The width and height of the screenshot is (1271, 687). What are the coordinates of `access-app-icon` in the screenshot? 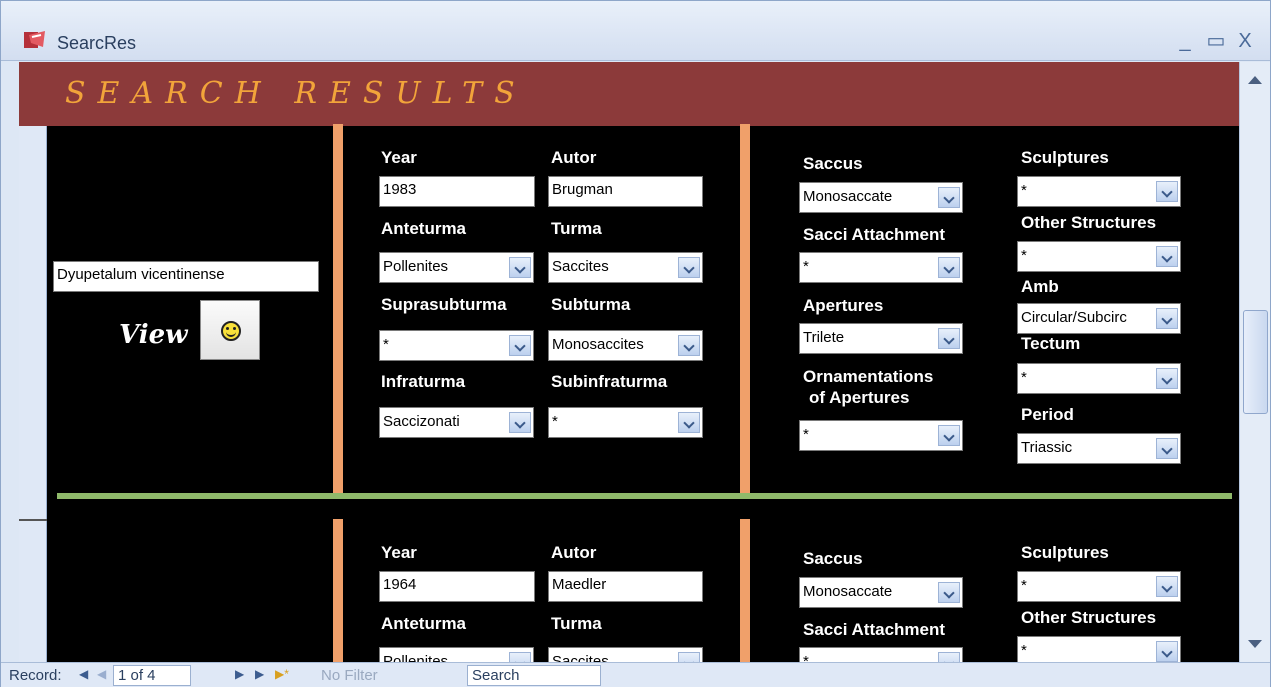 It's located at (34, 39).